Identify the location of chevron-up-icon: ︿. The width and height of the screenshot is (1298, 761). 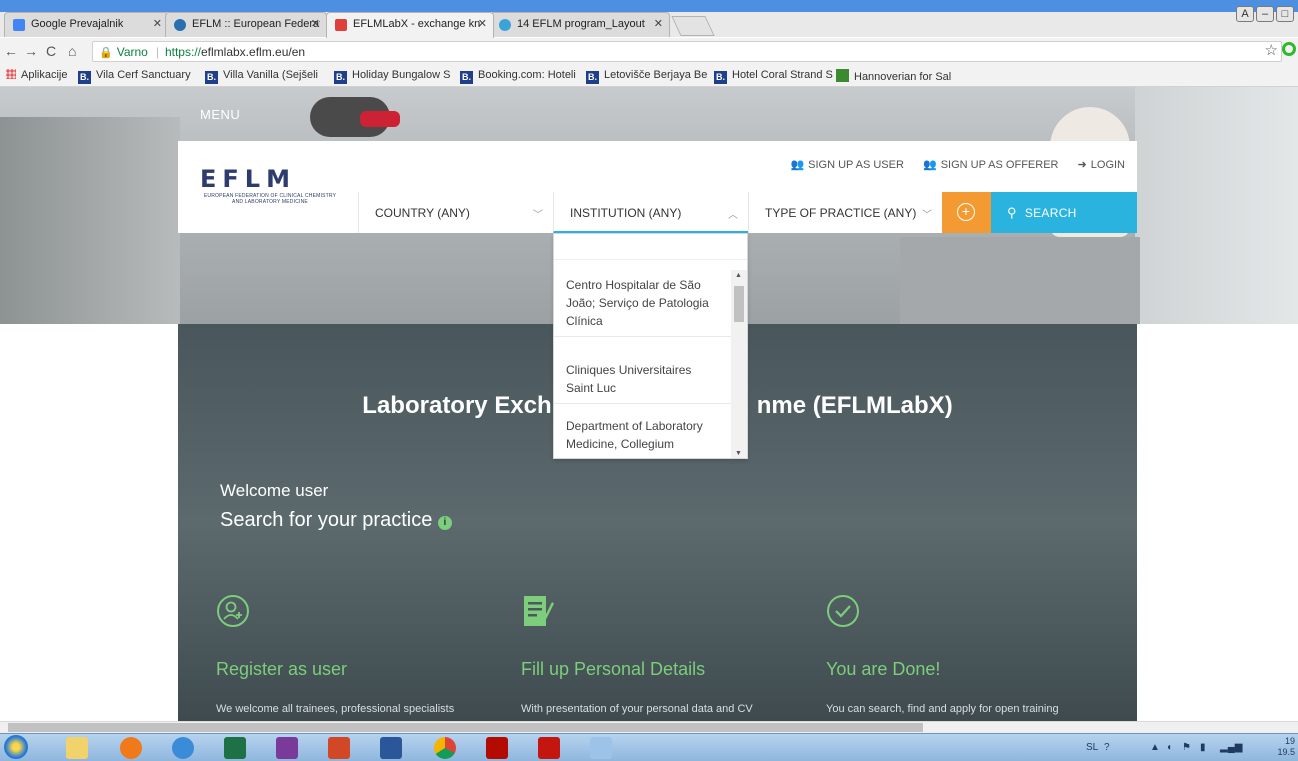
(733, 215).